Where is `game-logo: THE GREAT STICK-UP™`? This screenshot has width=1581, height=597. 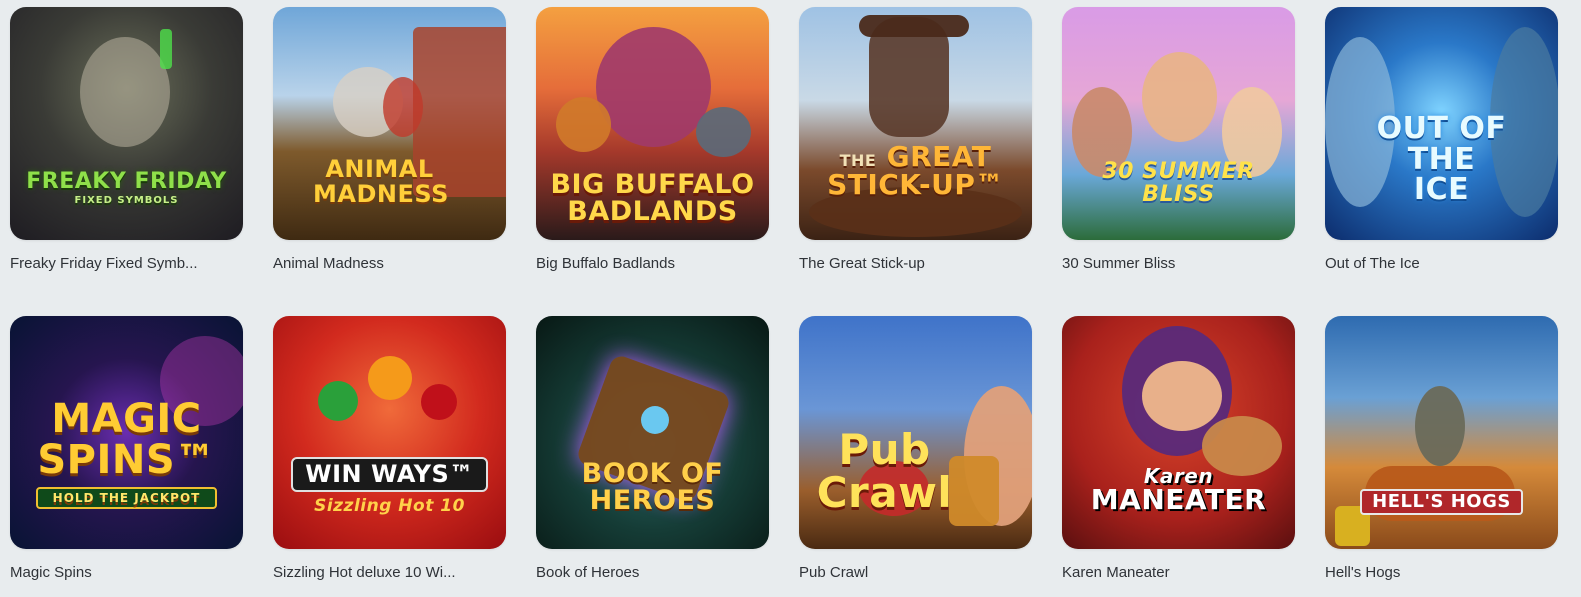
game-logo: THE GREAT STICK-UP™ is located at coordinates (915, 170).